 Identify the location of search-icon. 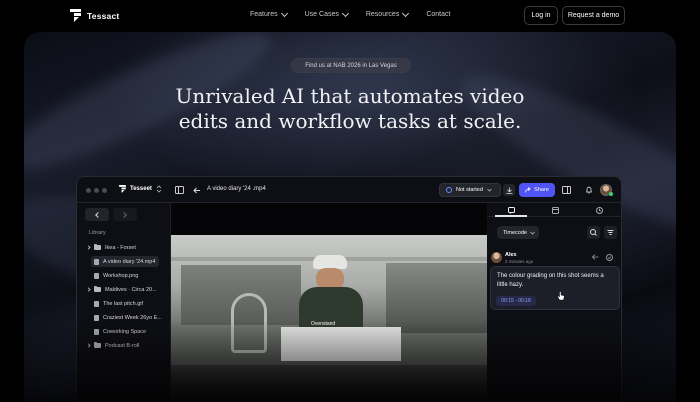
(593, 232).